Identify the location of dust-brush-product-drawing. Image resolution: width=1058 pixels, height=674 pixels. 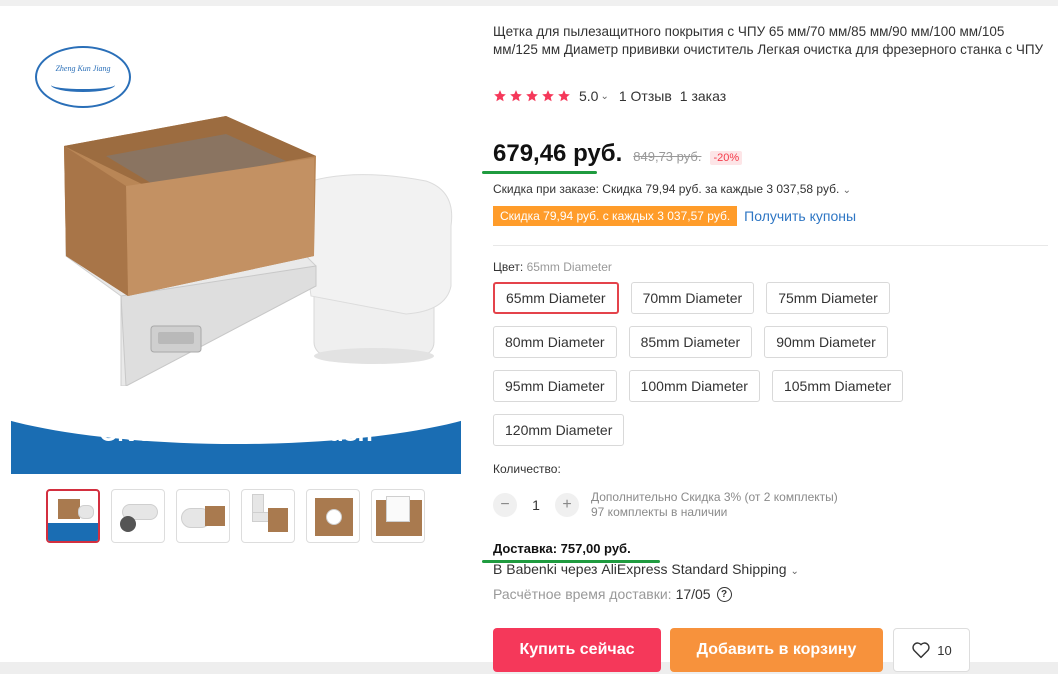
(258, 251).